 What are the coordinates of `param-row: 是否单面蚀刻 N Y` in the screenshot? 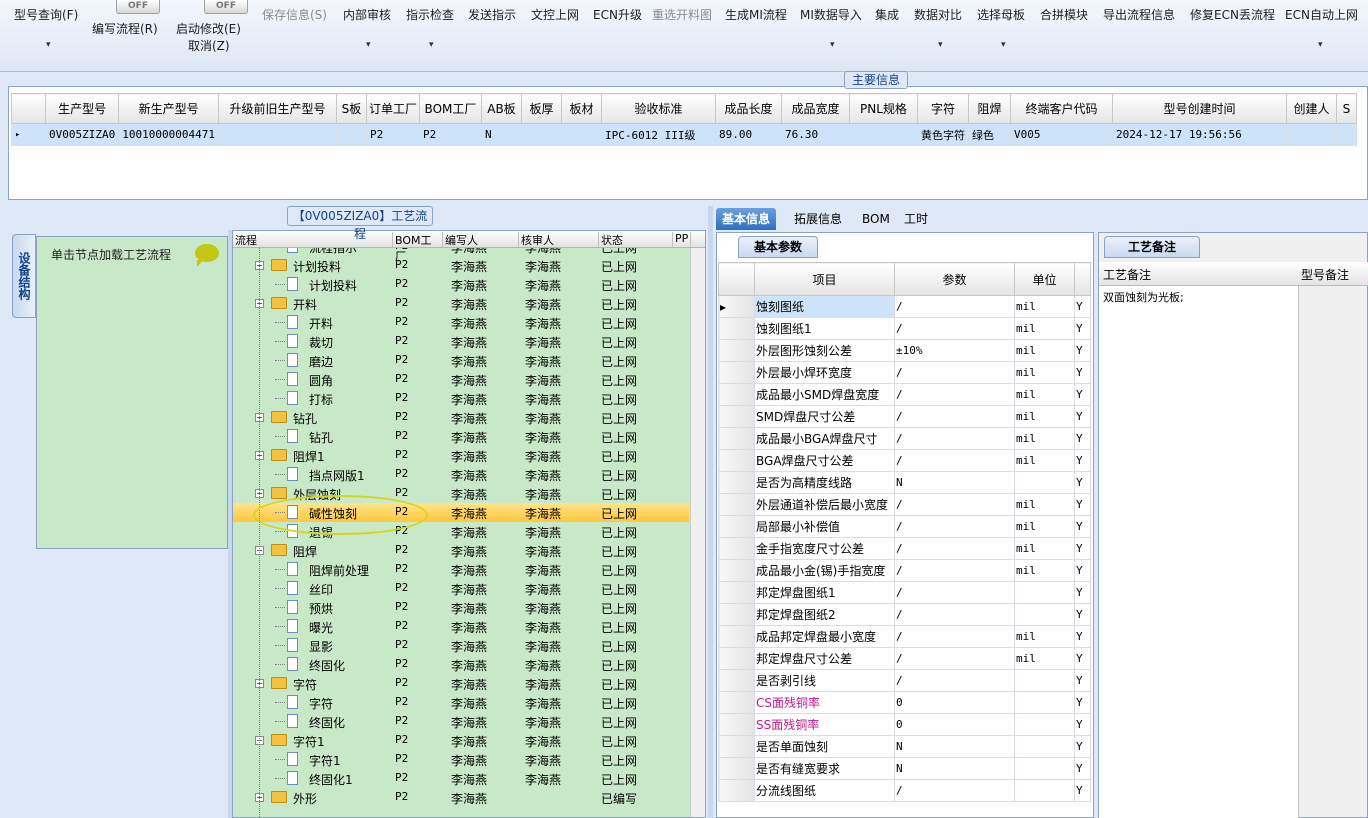 It's located at (904, 746).